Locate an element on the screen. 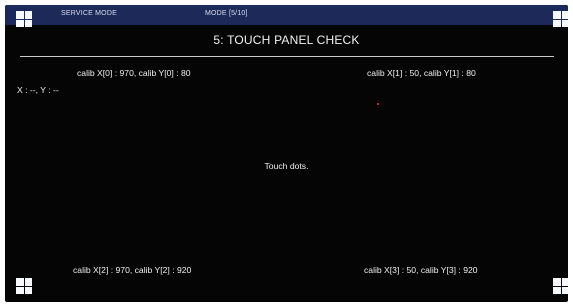 The image size is (573, 304). bottom-left-touch-target-icon is located at coordinates (24, 286).